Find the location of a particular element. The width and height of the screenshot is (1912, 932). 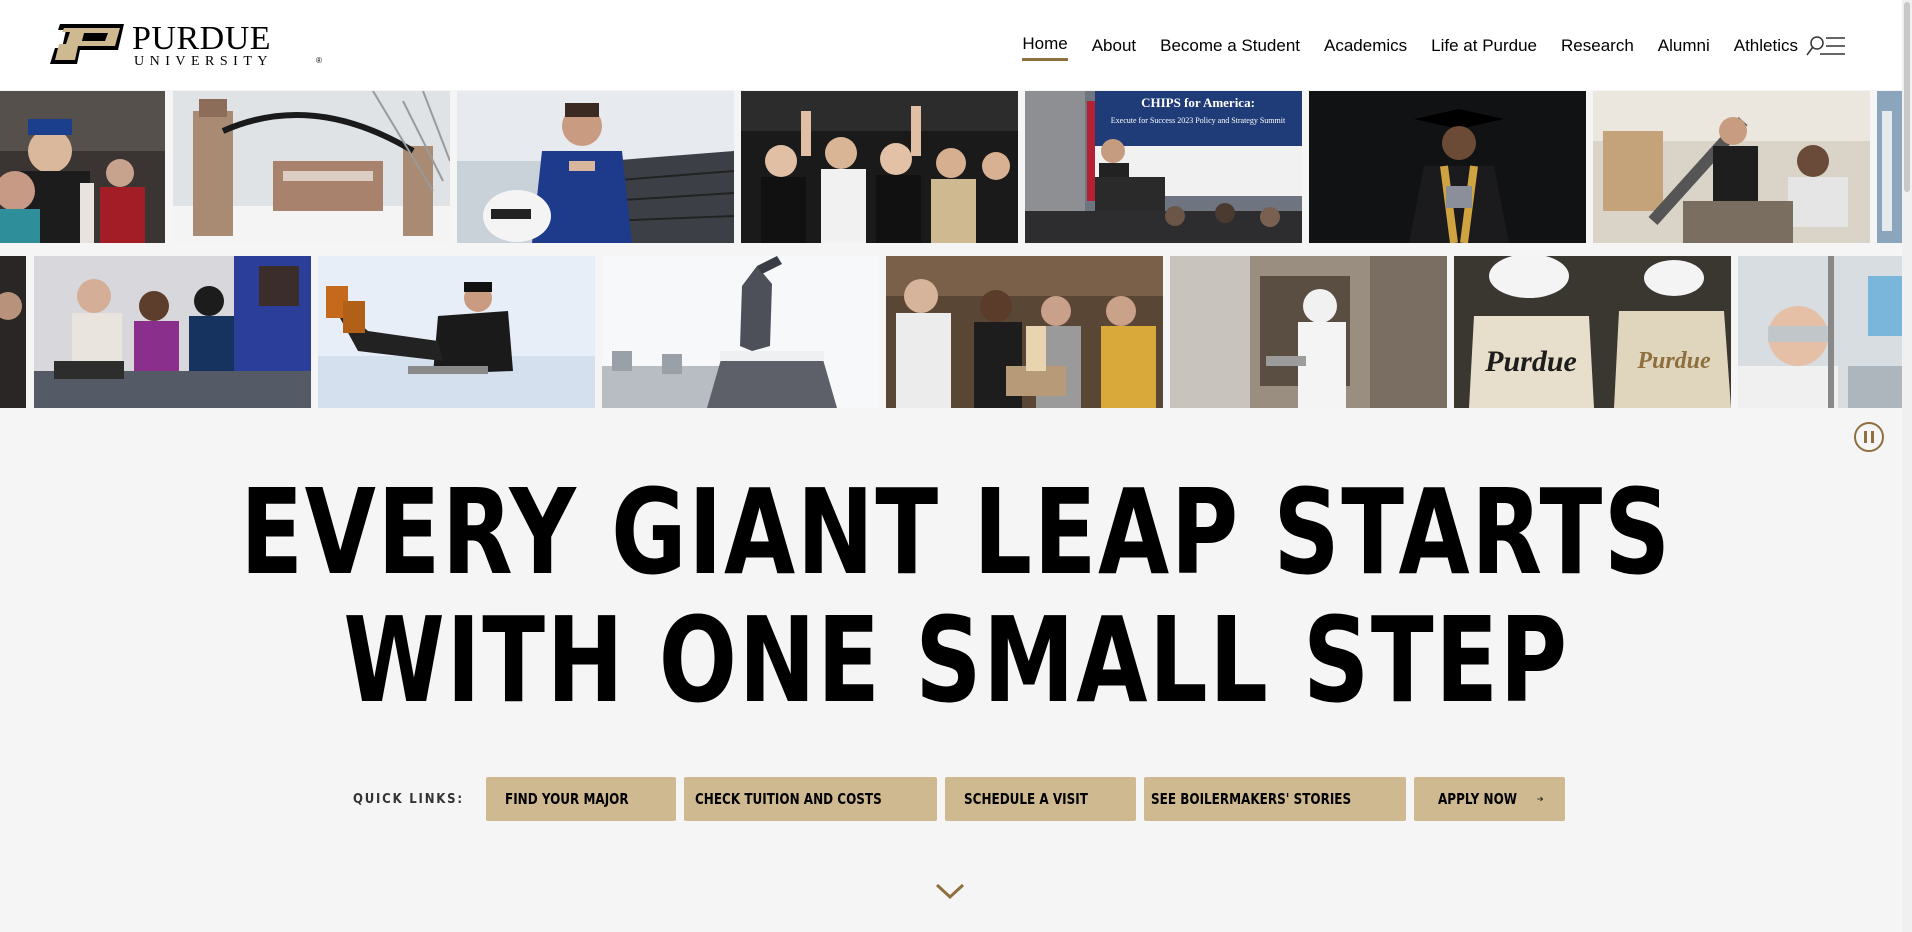

graduate-portrait-photo is located at coordinates (1447, 167).